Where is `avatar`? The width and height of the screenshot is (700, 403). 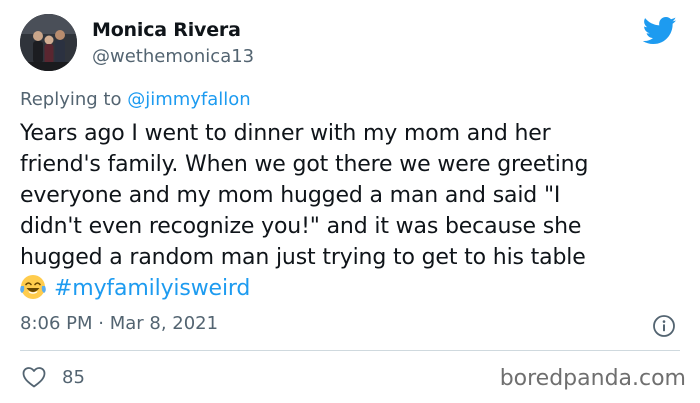
avatar is located at coordinates (48, 42).